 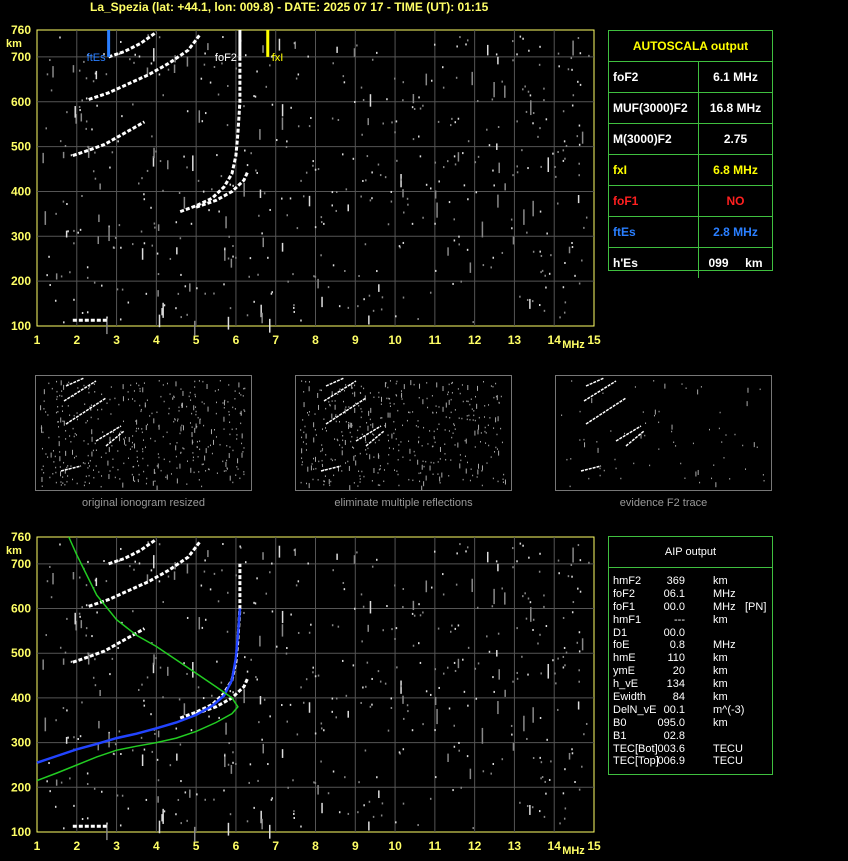 What do you see at coordinates (620, 632) in the screenshot?
I see `aip-cell-a: D1` at bounding box center [620, 632].